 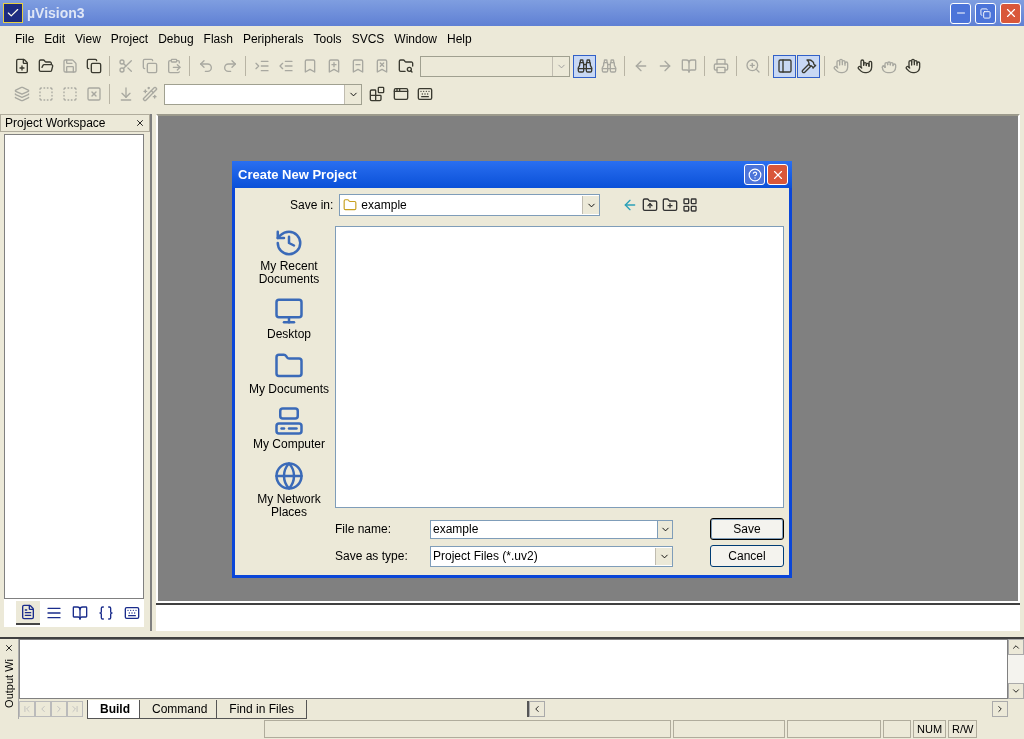 What do you see at coordinates (56, 13) in the screenshot?
I see `window-title: µVision3` at bounding box center [56, 13].